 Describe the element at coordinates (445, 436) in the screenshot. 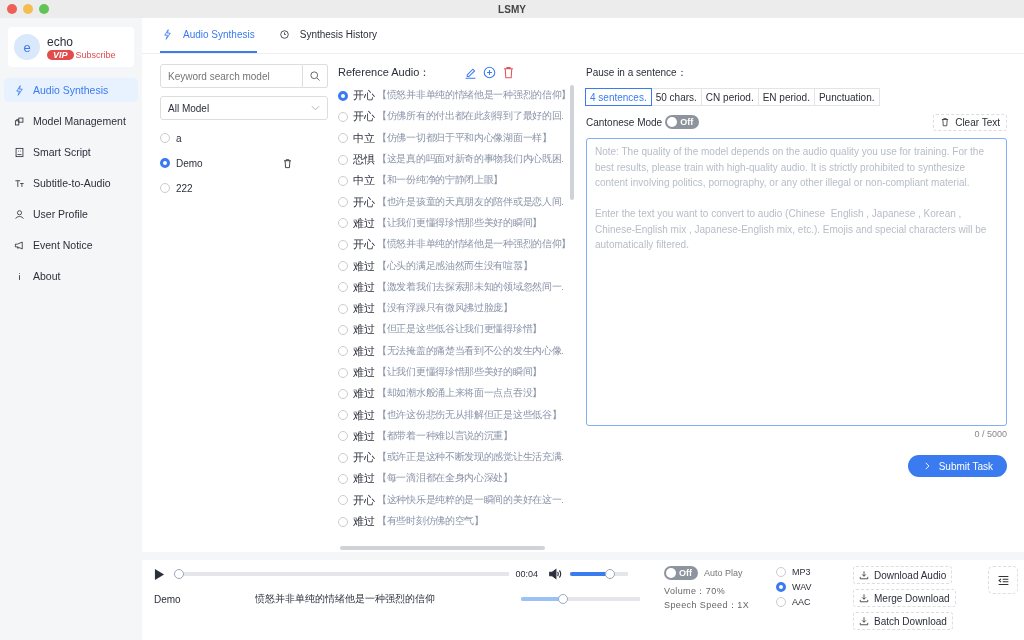

I see `reference-text: 【都带着一种难以言说的沉重】` at that location.